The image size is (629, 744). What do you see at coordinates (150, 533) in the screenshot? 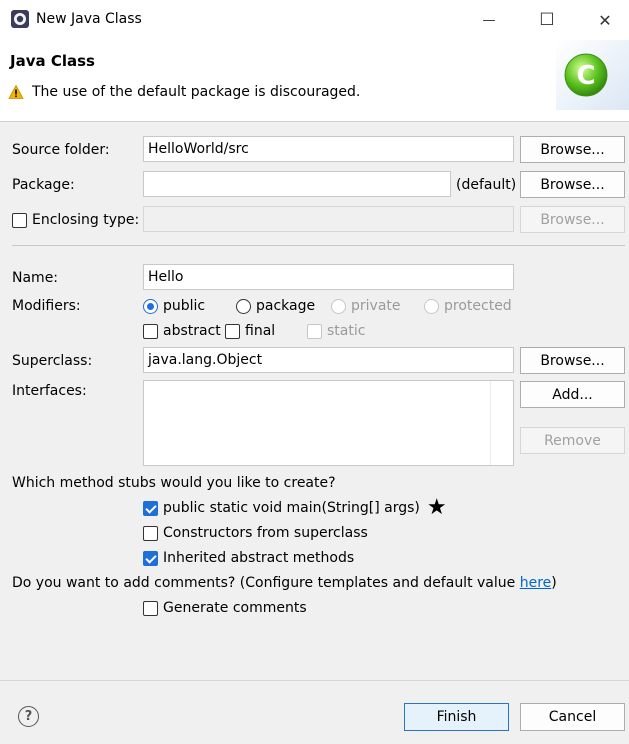
I see `stub-constructors-checkbox` at bounding box center [150, 533].